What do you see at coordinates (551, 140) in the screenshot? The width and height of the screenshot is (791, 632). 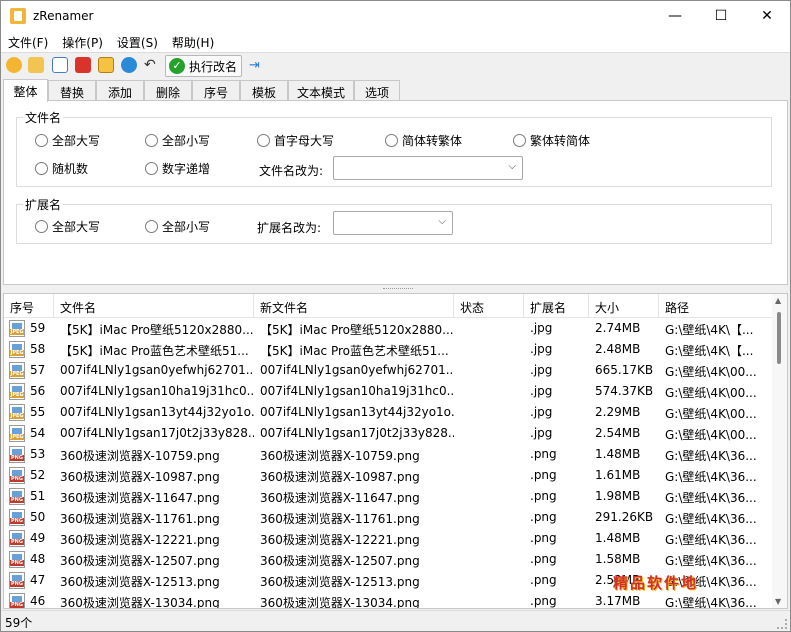 I see `radio-traditional-to-simplified: 繁体转简体` at bounding box center [551, 140].